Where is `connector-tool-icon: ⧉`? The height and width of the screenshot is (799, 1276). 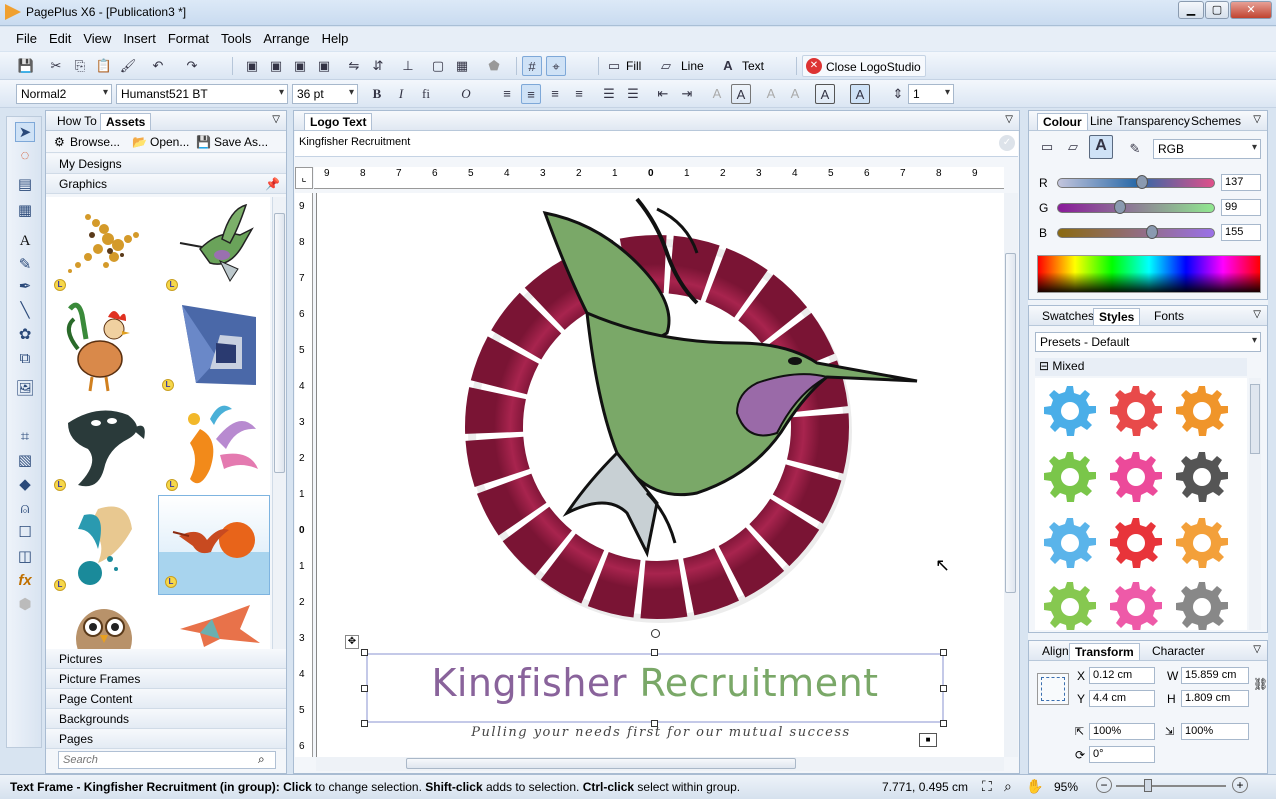
connector-tool-icon: ⧉ is located at coordinates (25, 359).